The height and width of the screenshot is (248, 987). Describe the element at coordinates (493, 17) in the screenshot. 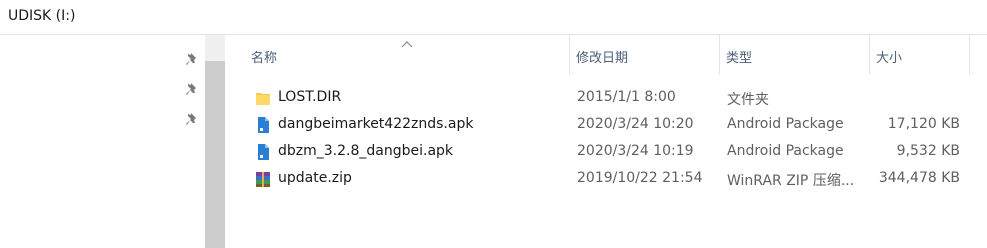

I see `address-bar: UDISK (I:)` at that location.